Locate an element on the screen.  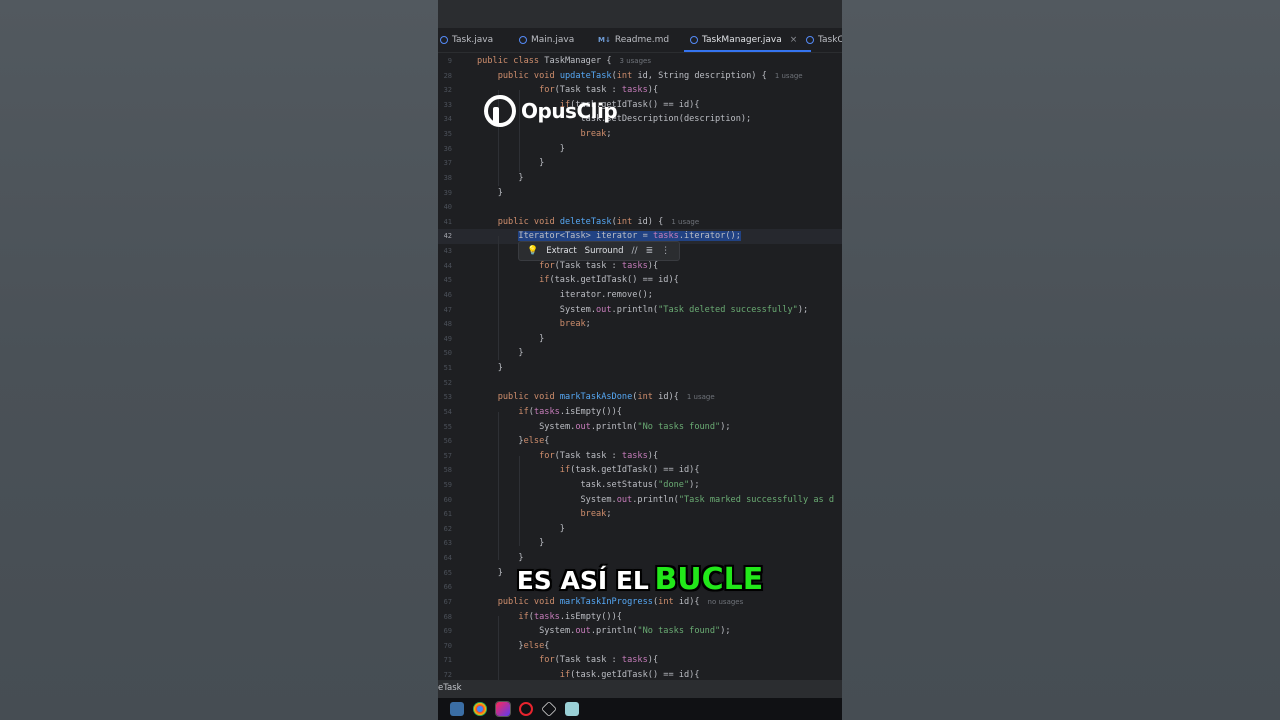
tab-taskc-java: TaskC is located at coordinates (824, 40).